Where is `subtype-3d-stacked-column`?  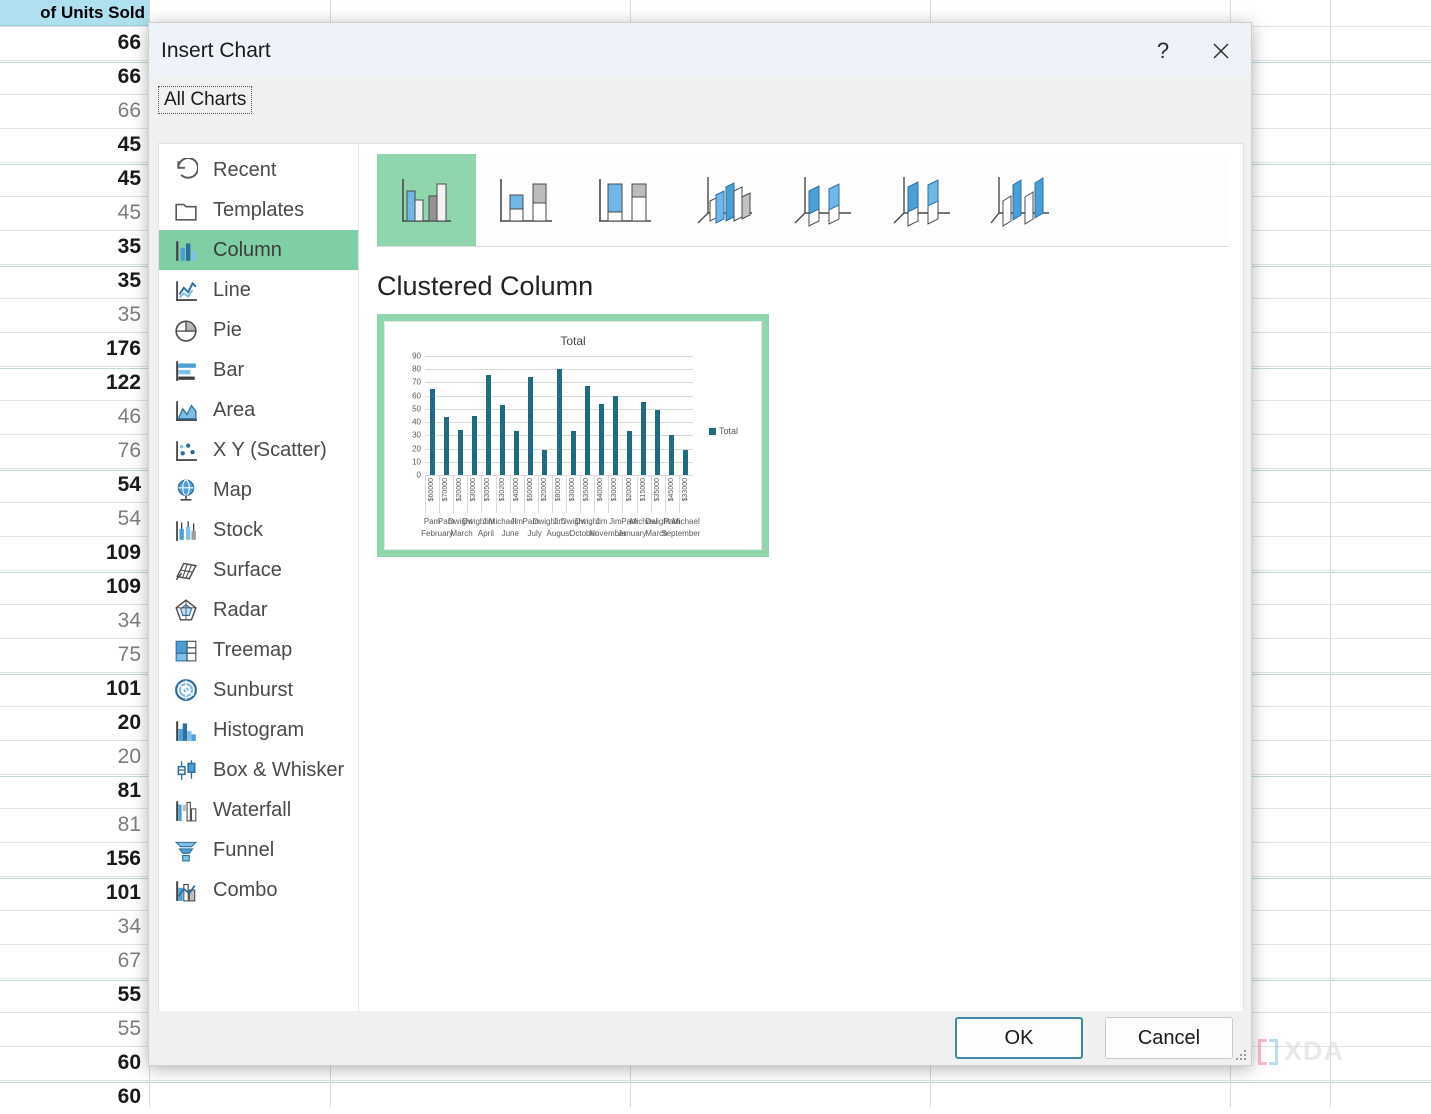 subtype-3d-stacked-column is located at coordinates (822, 200).